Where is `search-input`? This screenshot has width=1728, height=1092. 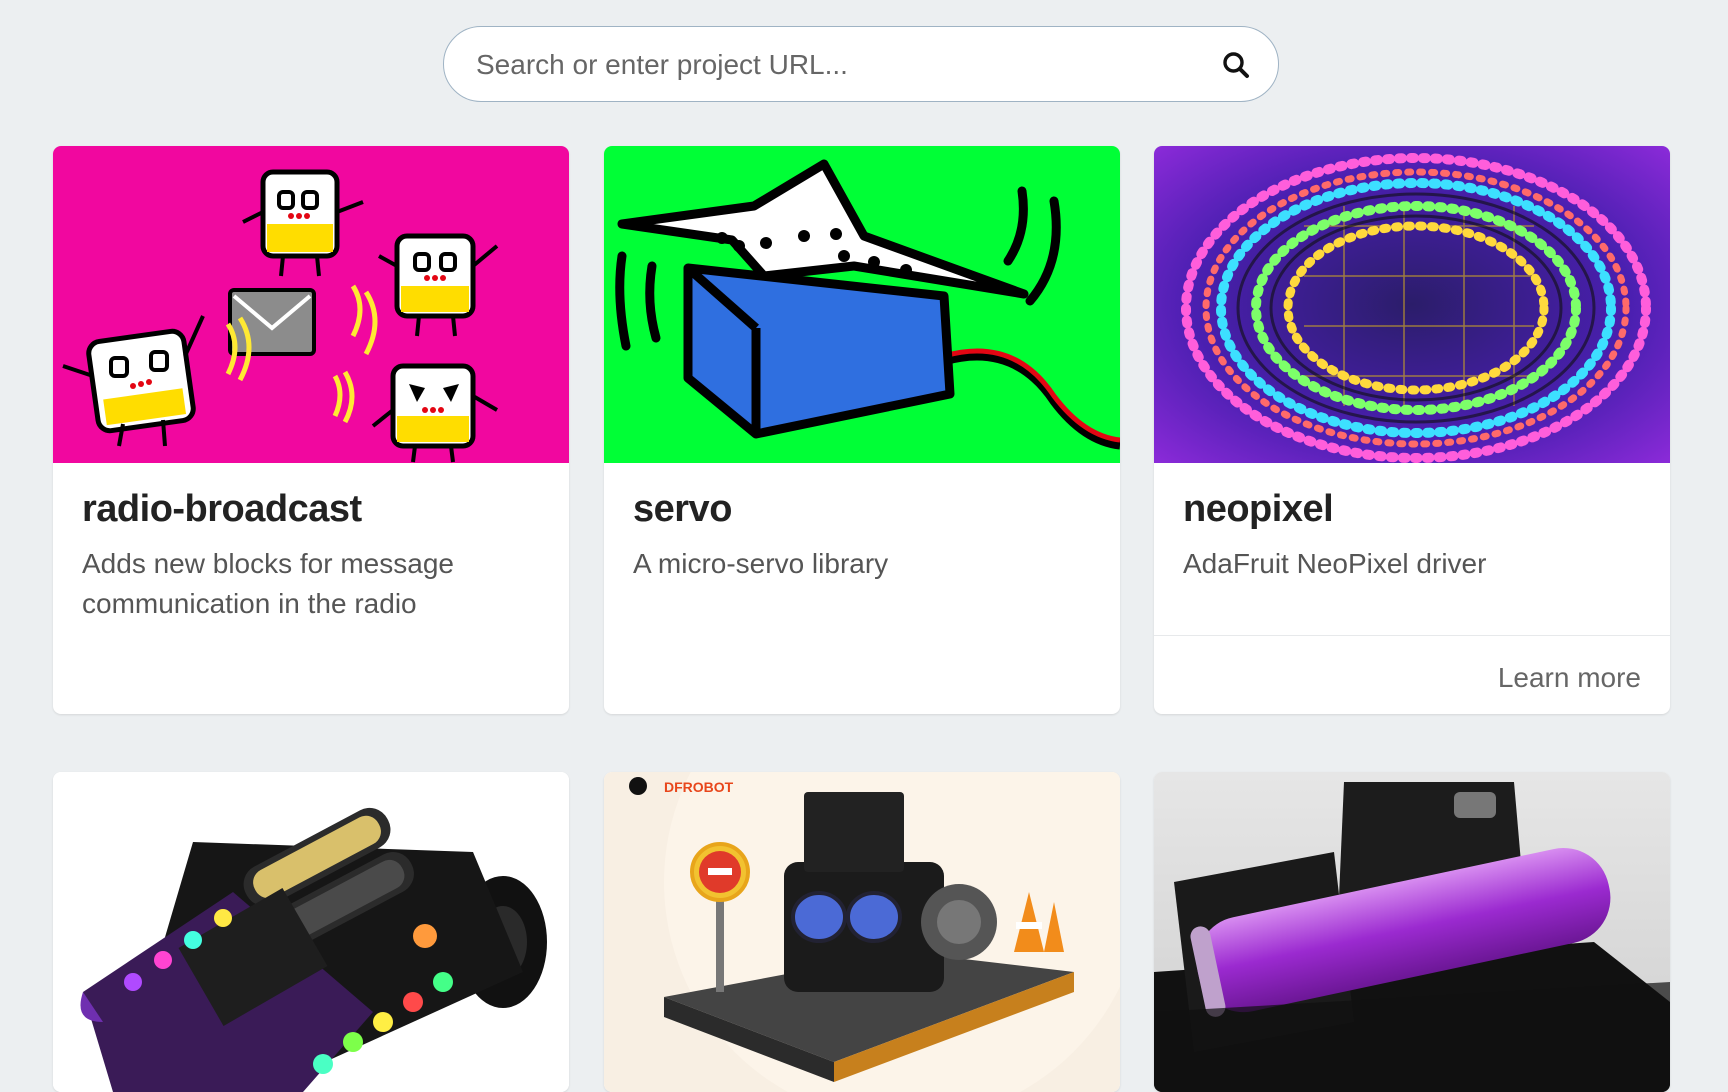
search-input is located at coordinates (846, 65).